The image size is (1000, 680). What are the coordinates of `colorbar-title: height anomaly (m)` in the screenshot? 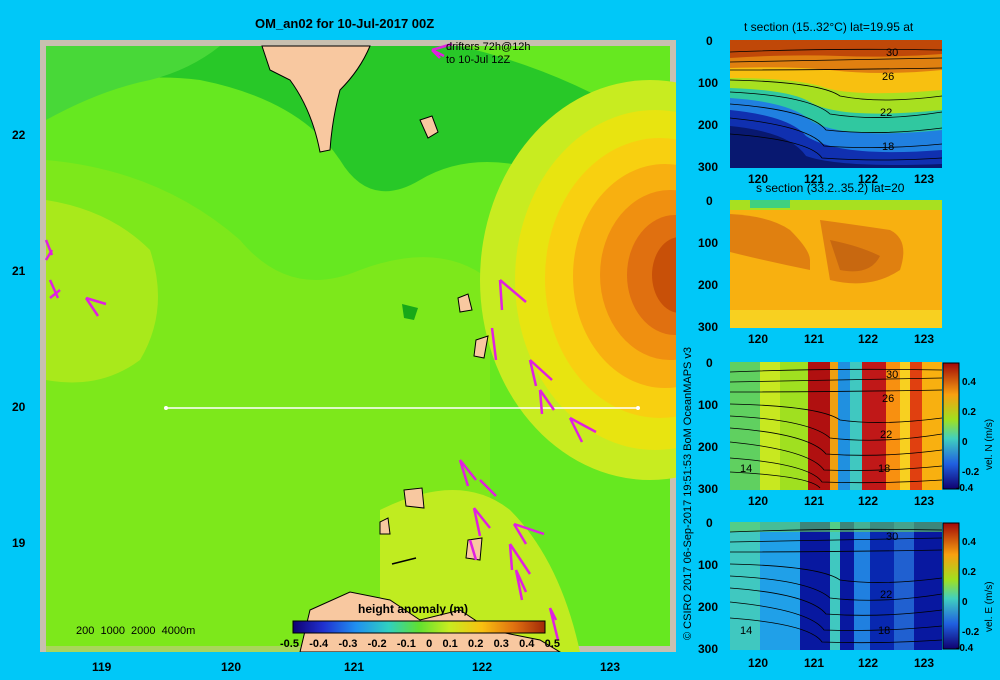 It's located at (413, 609).